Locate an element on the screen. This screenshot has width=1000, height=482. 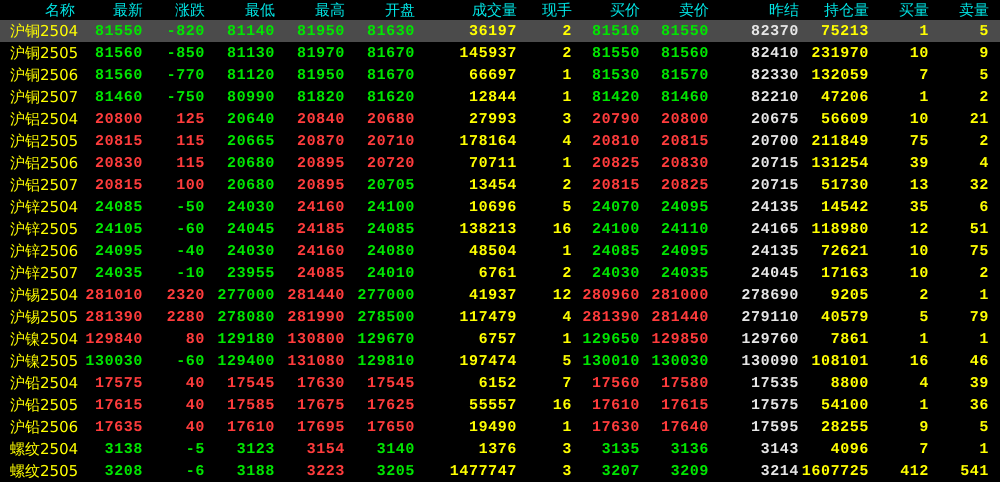
column-header: 名称 is located at coordinates (37, 10).